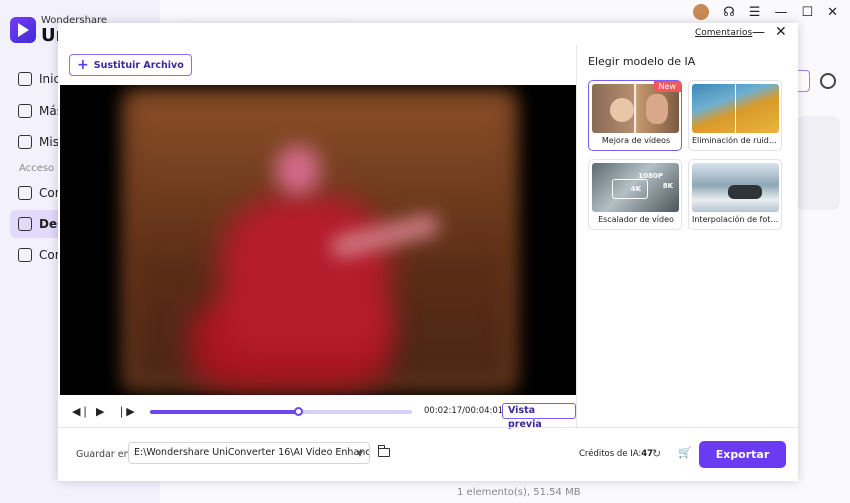  Describe the element at coordinates (25, 142) in the screenshot. I see `document-icon` at that location.